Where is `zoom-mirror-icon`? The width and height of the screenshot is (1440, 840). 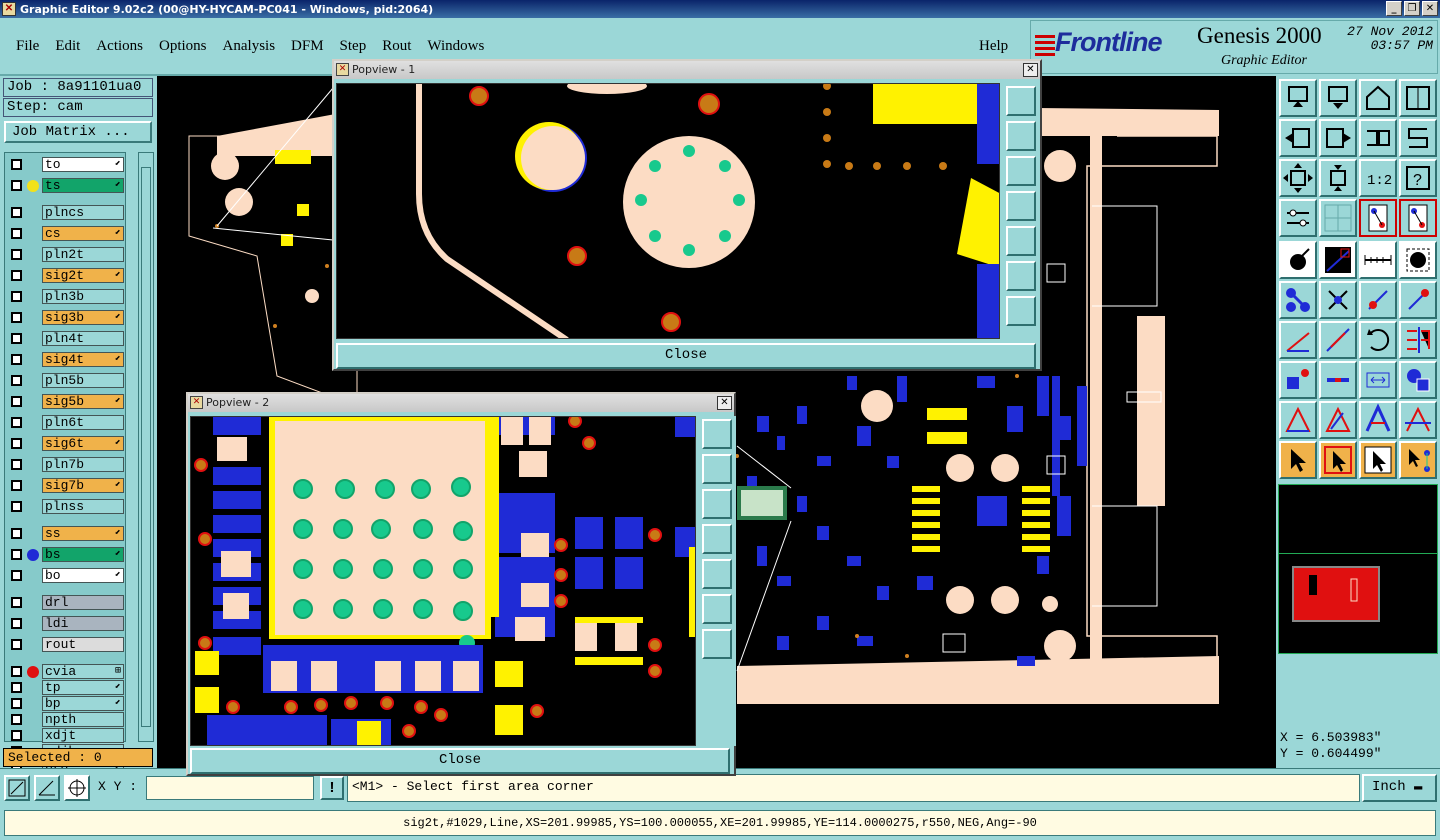 zoom-mirror-icon is located at coordinates (1378, 138).